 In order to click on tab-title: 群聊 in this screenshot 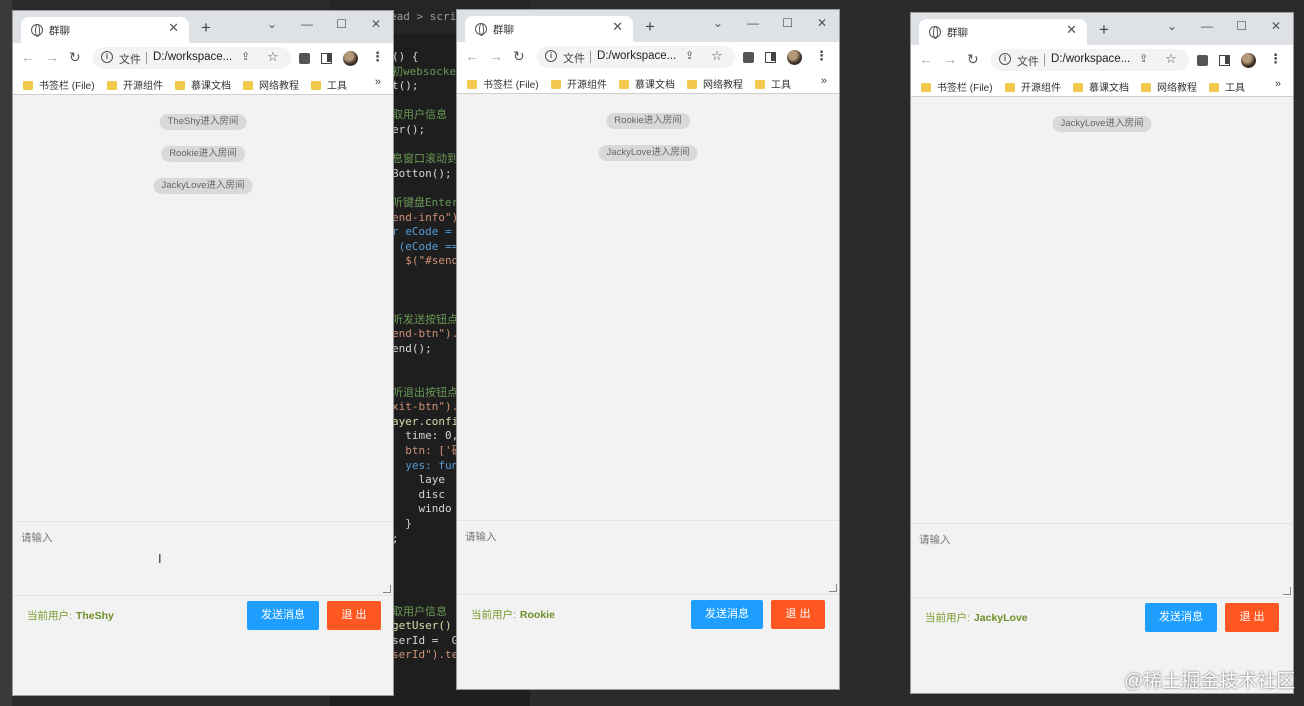, I will do `click(503, 30)`.